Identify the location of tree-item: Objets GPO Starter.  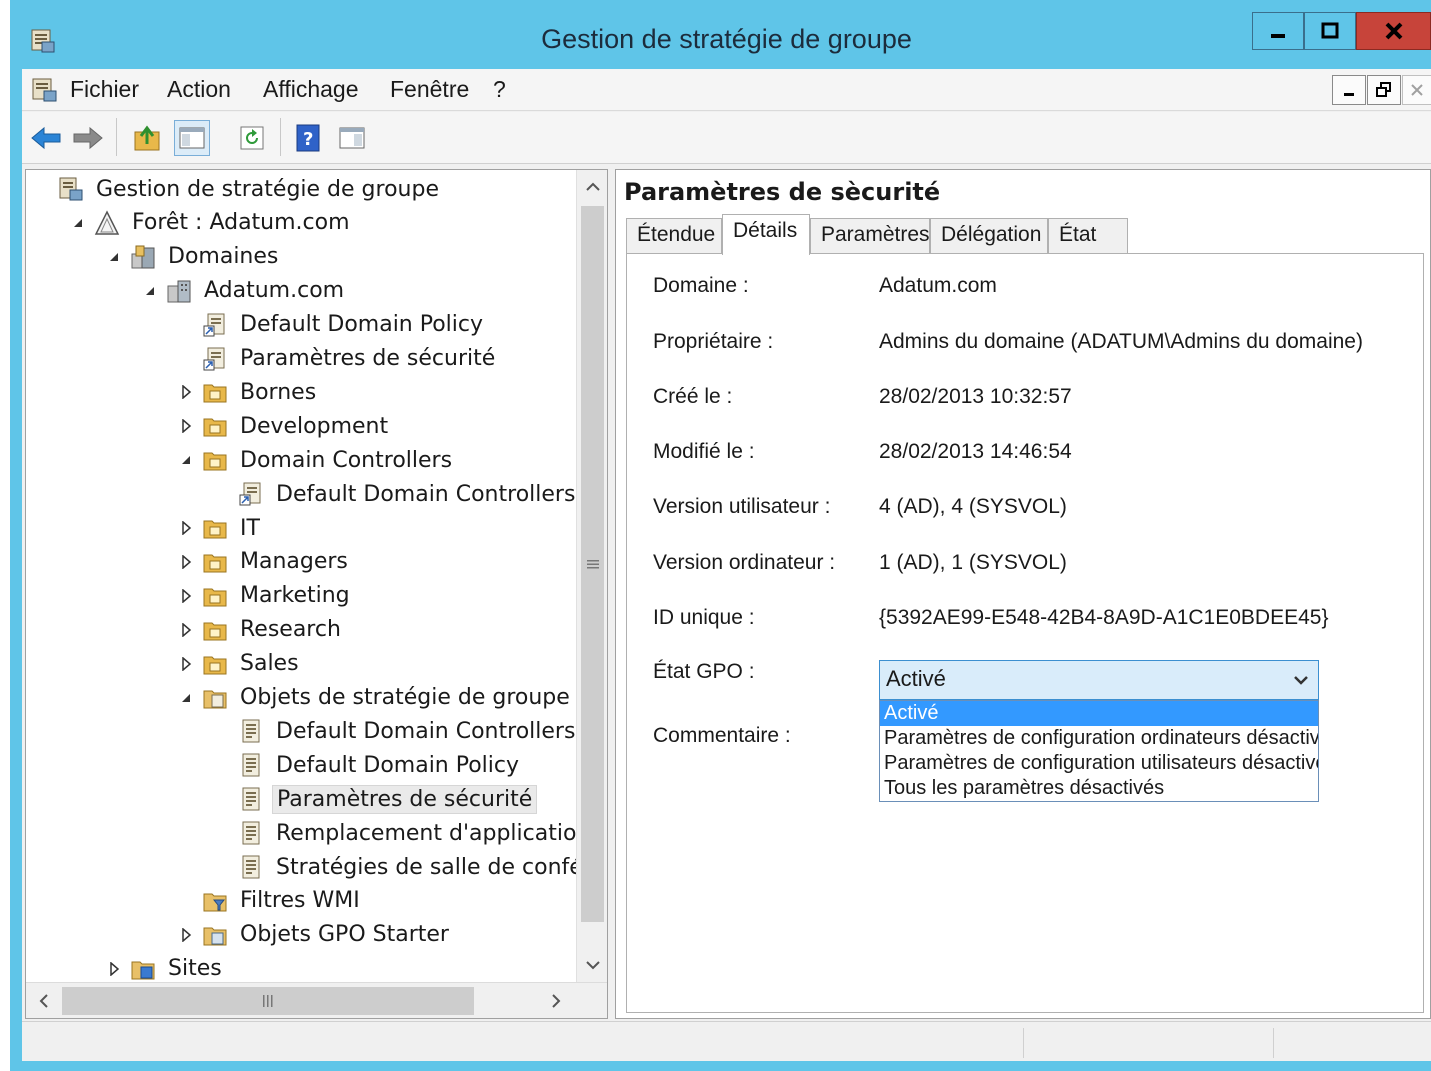
(314, 935).